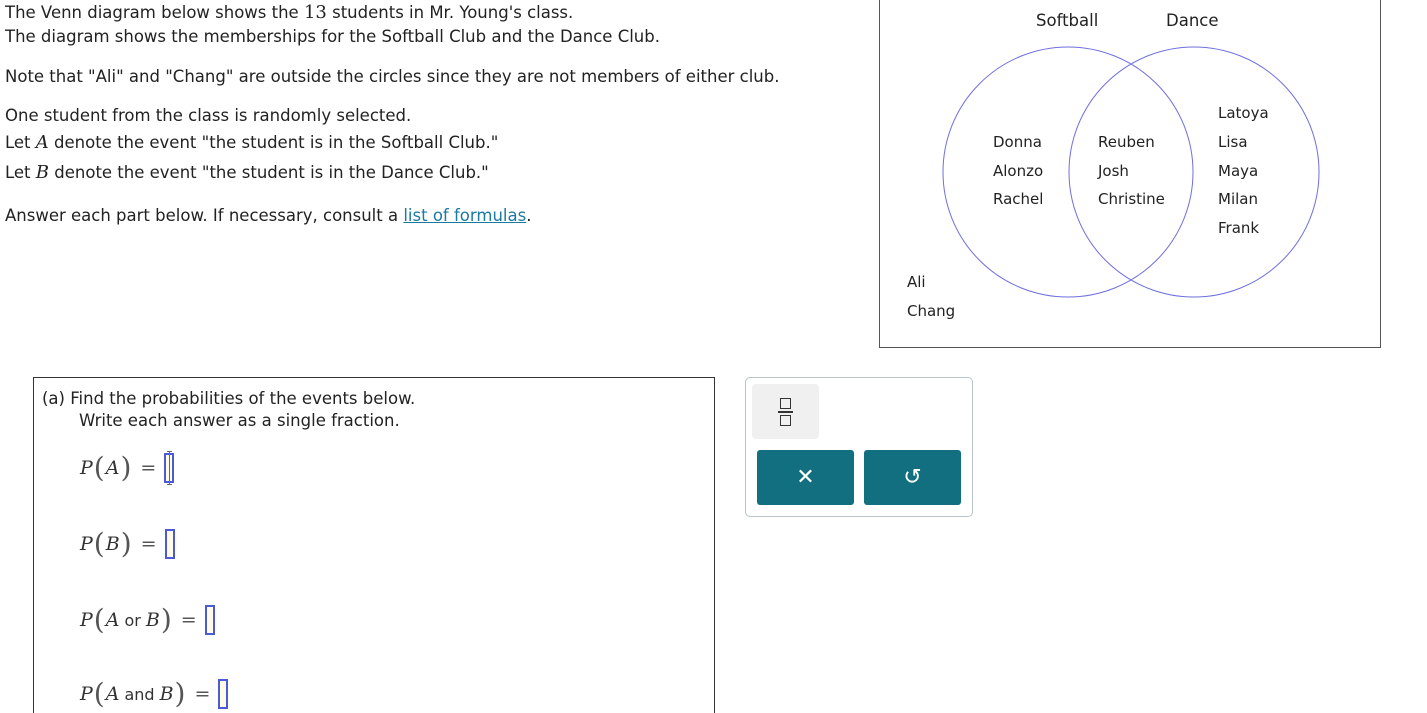 The height and width of the screenshot is (713, 1427). Describe the element at coordinates (464, 215) in the screenshot. I see `formulas-link: list of formulas` at that location.